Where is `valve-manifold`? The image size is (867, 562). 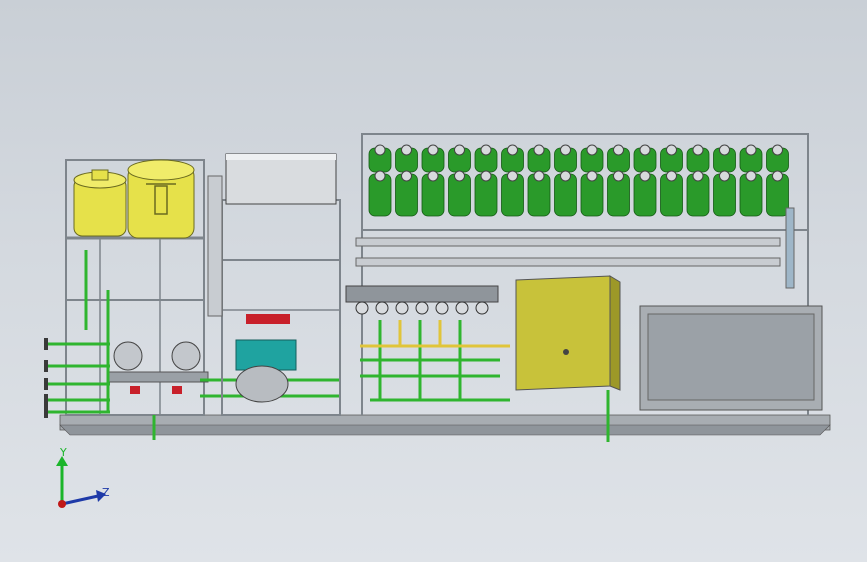
valve-manifold is located at coordinates (422, 300).